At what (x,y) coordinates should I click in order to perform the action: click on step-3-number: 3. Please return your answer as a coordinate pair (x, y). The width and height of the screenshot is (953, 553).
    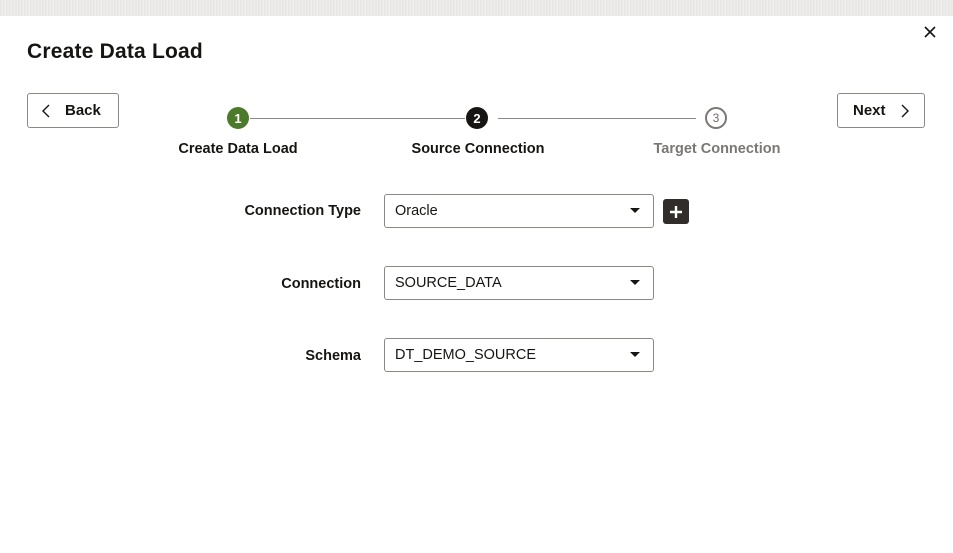
    Looking at the image, I should click on (716, 118).